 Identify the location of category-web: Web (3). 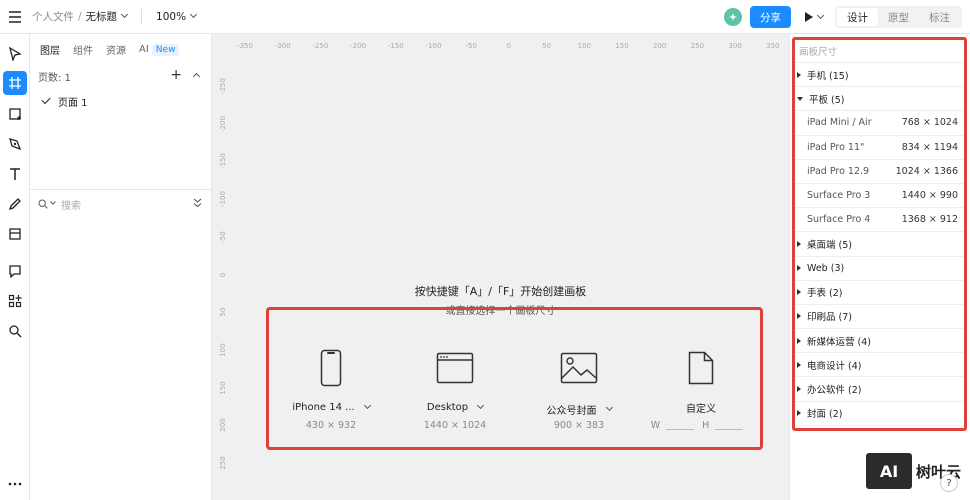
(879, 269).